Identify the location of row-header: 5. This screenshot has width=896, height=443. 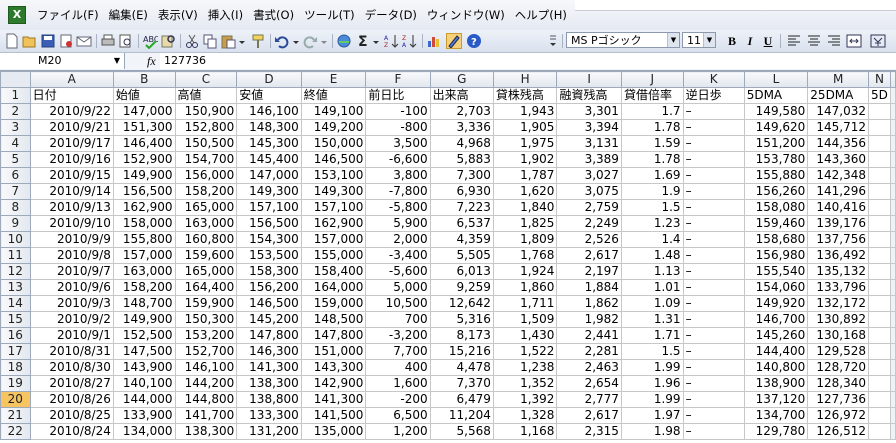
(15, 159).